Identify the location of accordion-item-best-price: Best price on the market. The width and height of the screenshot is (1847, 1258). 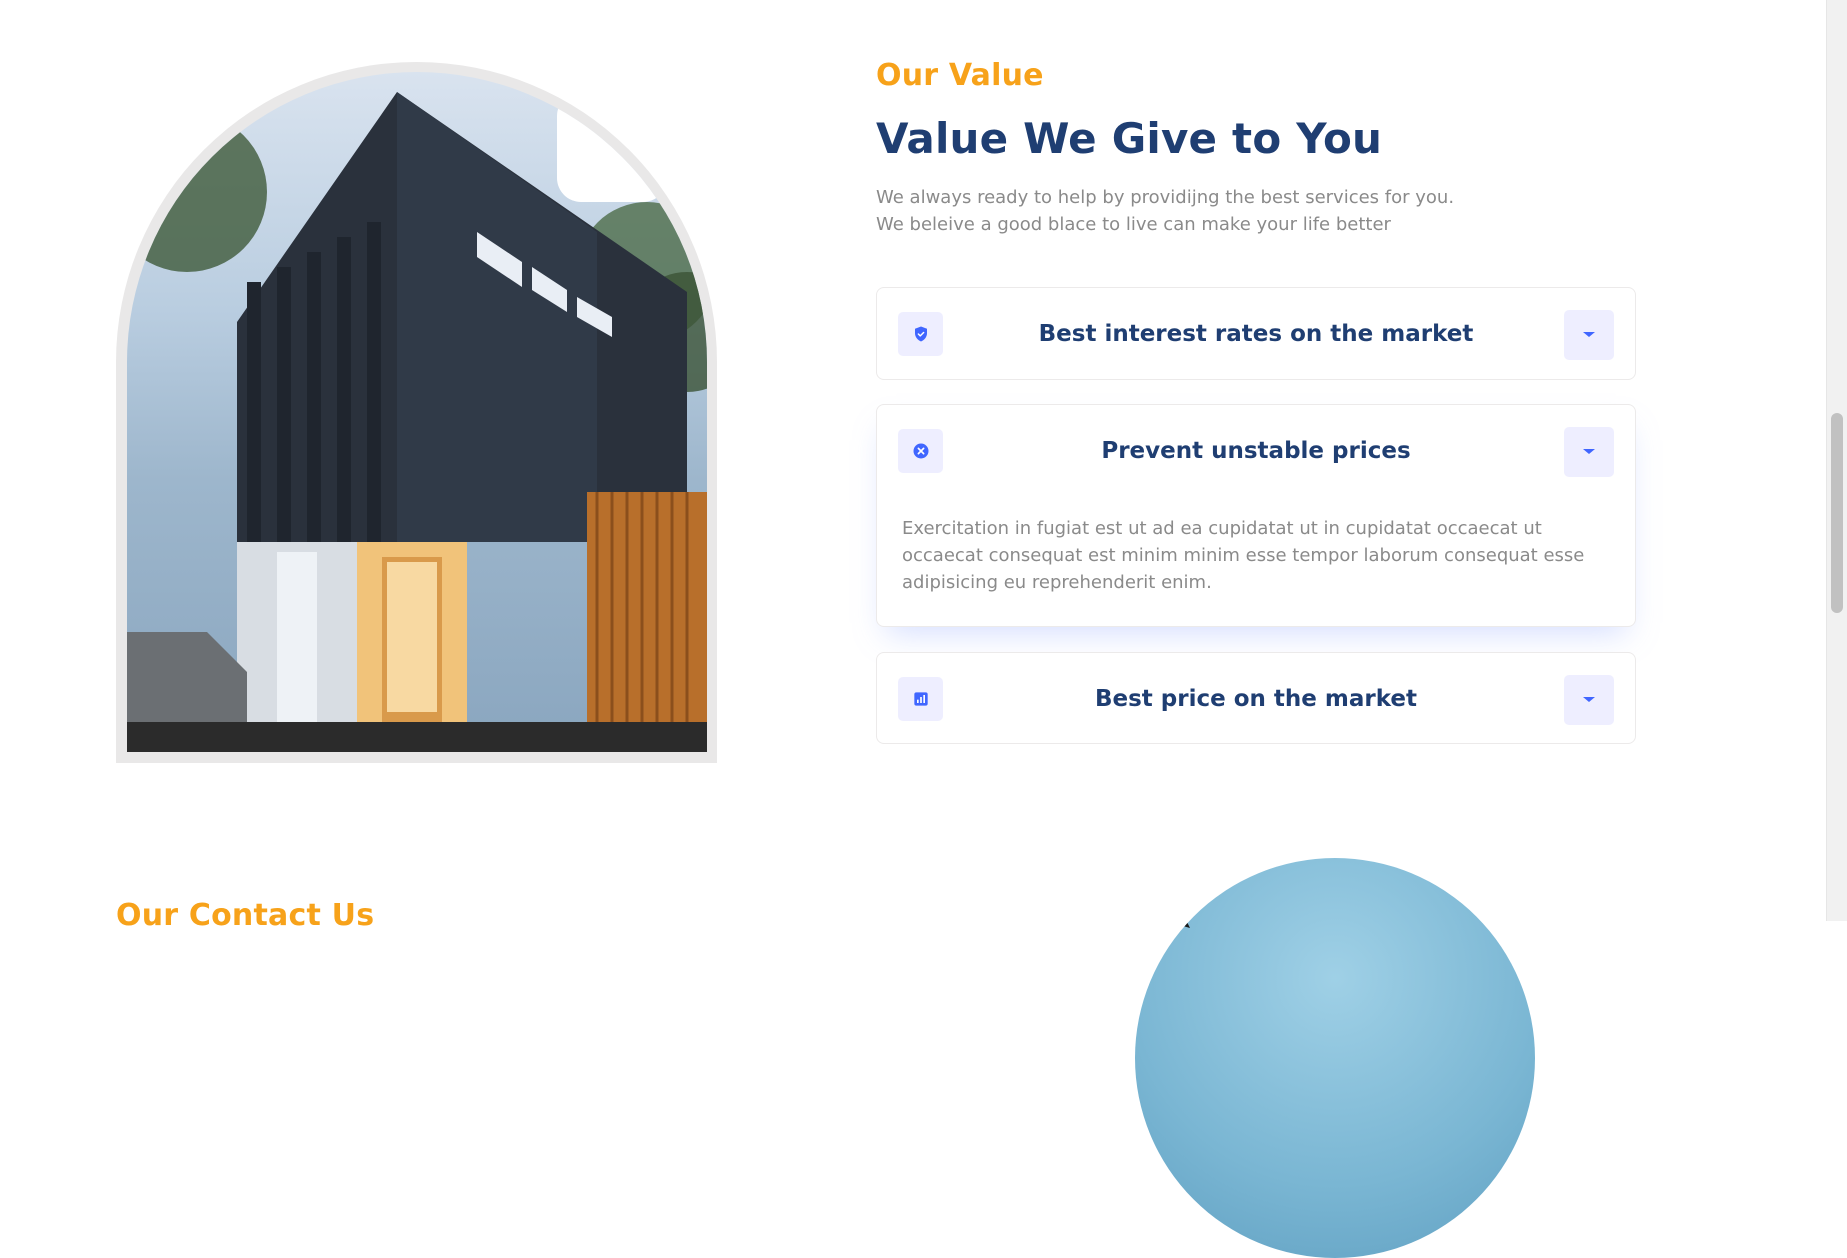
(1256, 698).